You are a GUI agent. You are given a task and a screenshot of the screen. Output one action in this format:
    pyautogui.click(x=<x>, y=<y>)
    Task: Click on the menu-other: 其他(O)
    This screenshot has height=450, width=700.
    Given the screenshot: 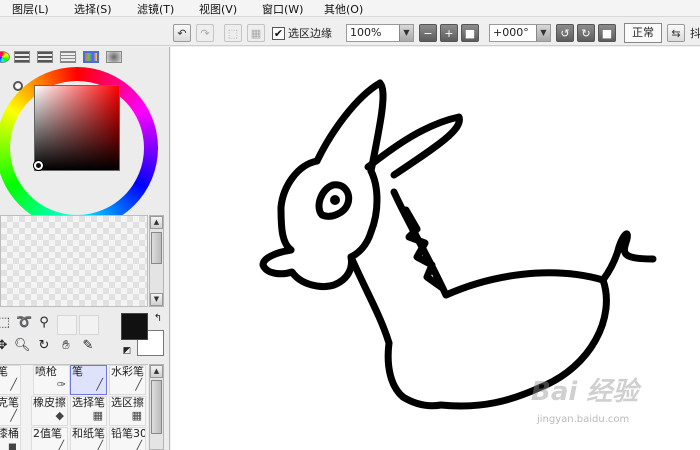 What is the action you would take?
    pyautogui.click(x=343, y=9)
    